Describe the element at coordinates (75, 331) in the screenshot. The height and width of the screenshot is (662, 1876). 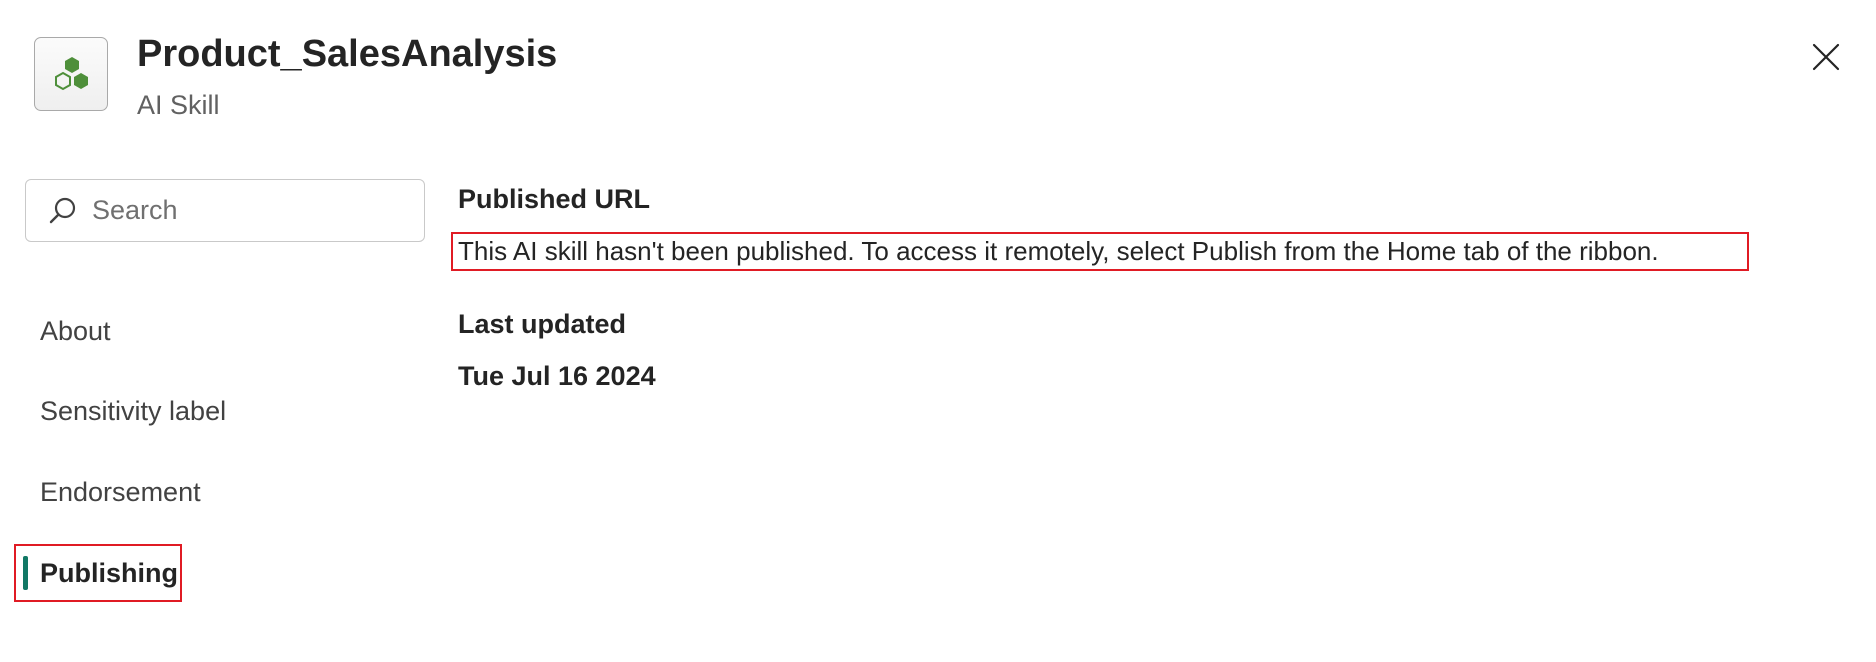
I see `nav-item-about: About` at that location.